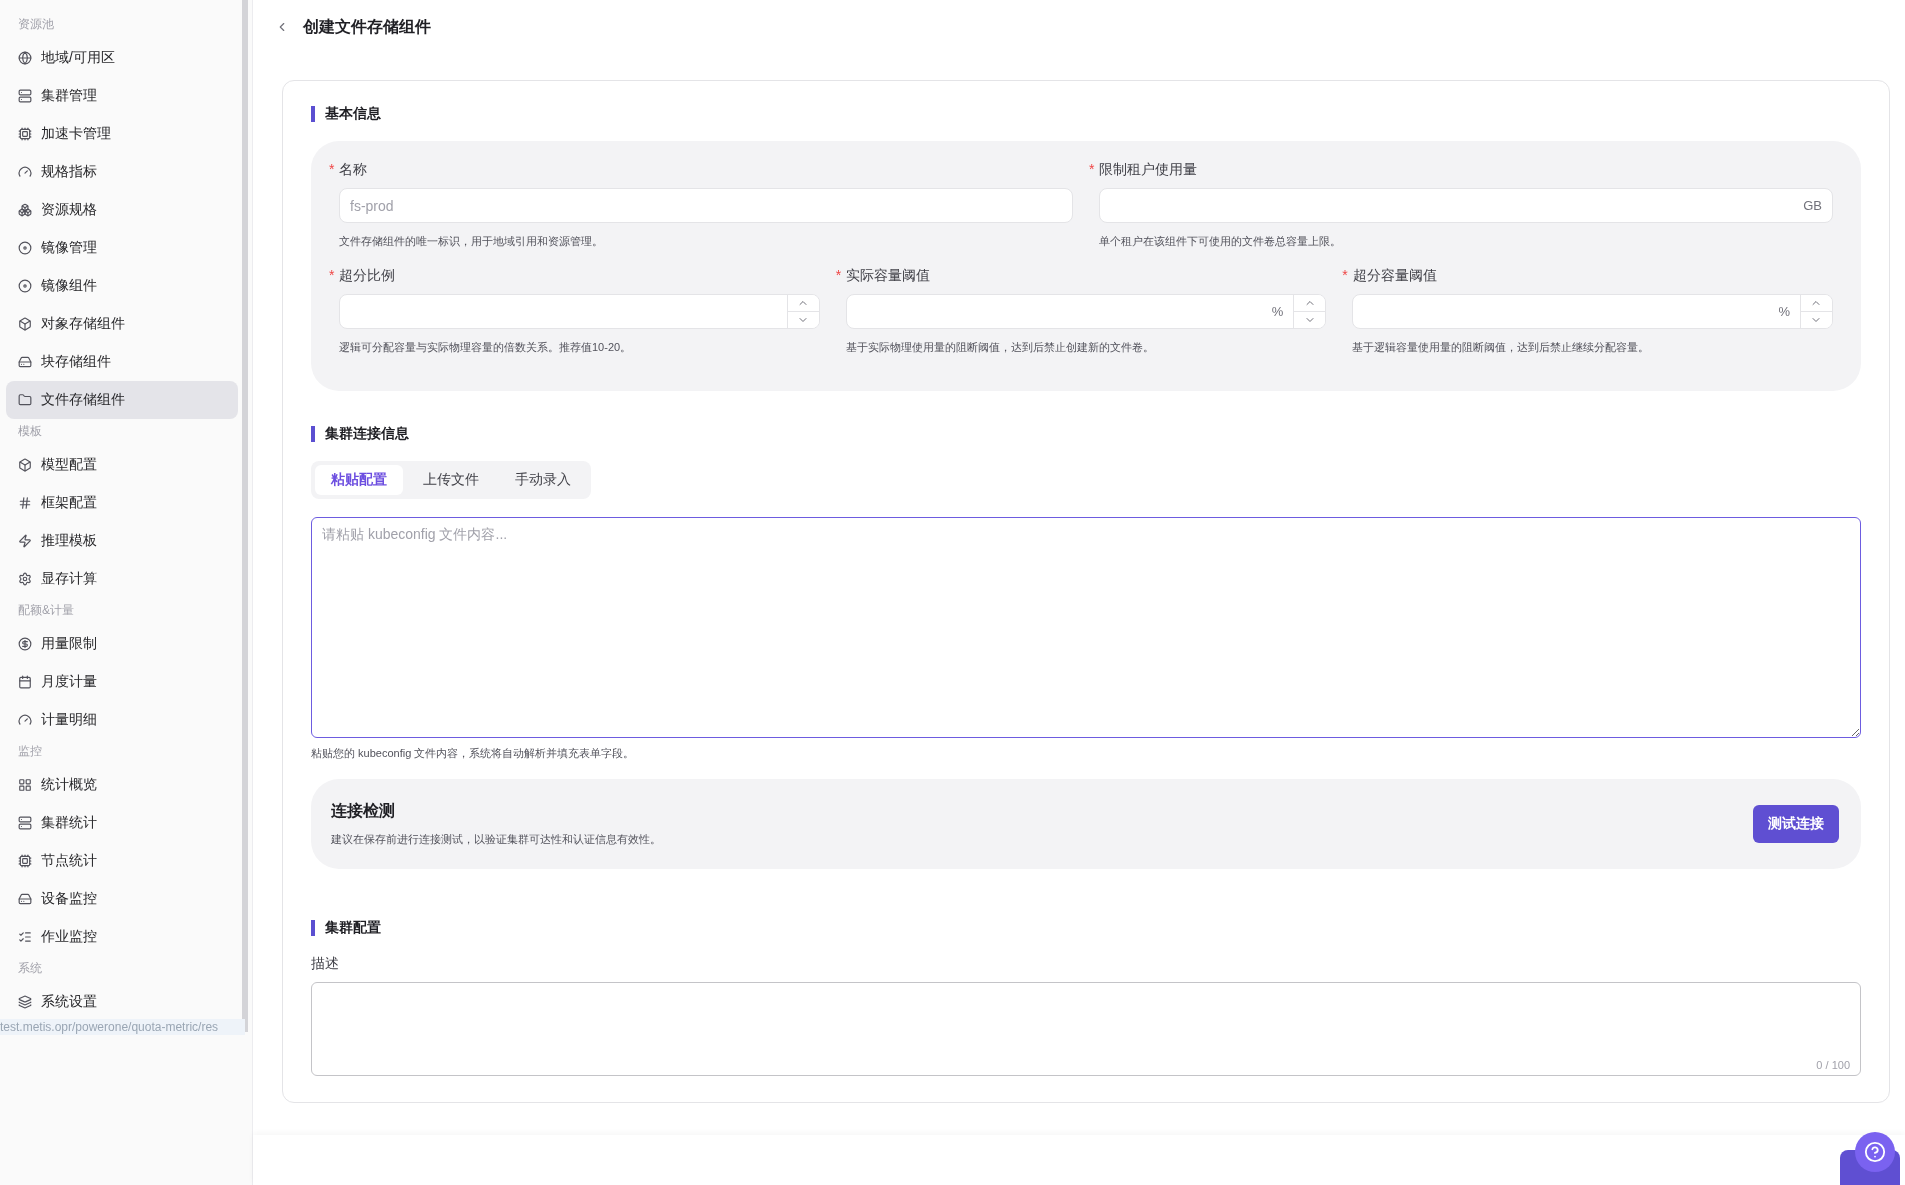  Describe the element at coordinates (353, 170) in the screenshot. I see `field-label: 名称` at that location.